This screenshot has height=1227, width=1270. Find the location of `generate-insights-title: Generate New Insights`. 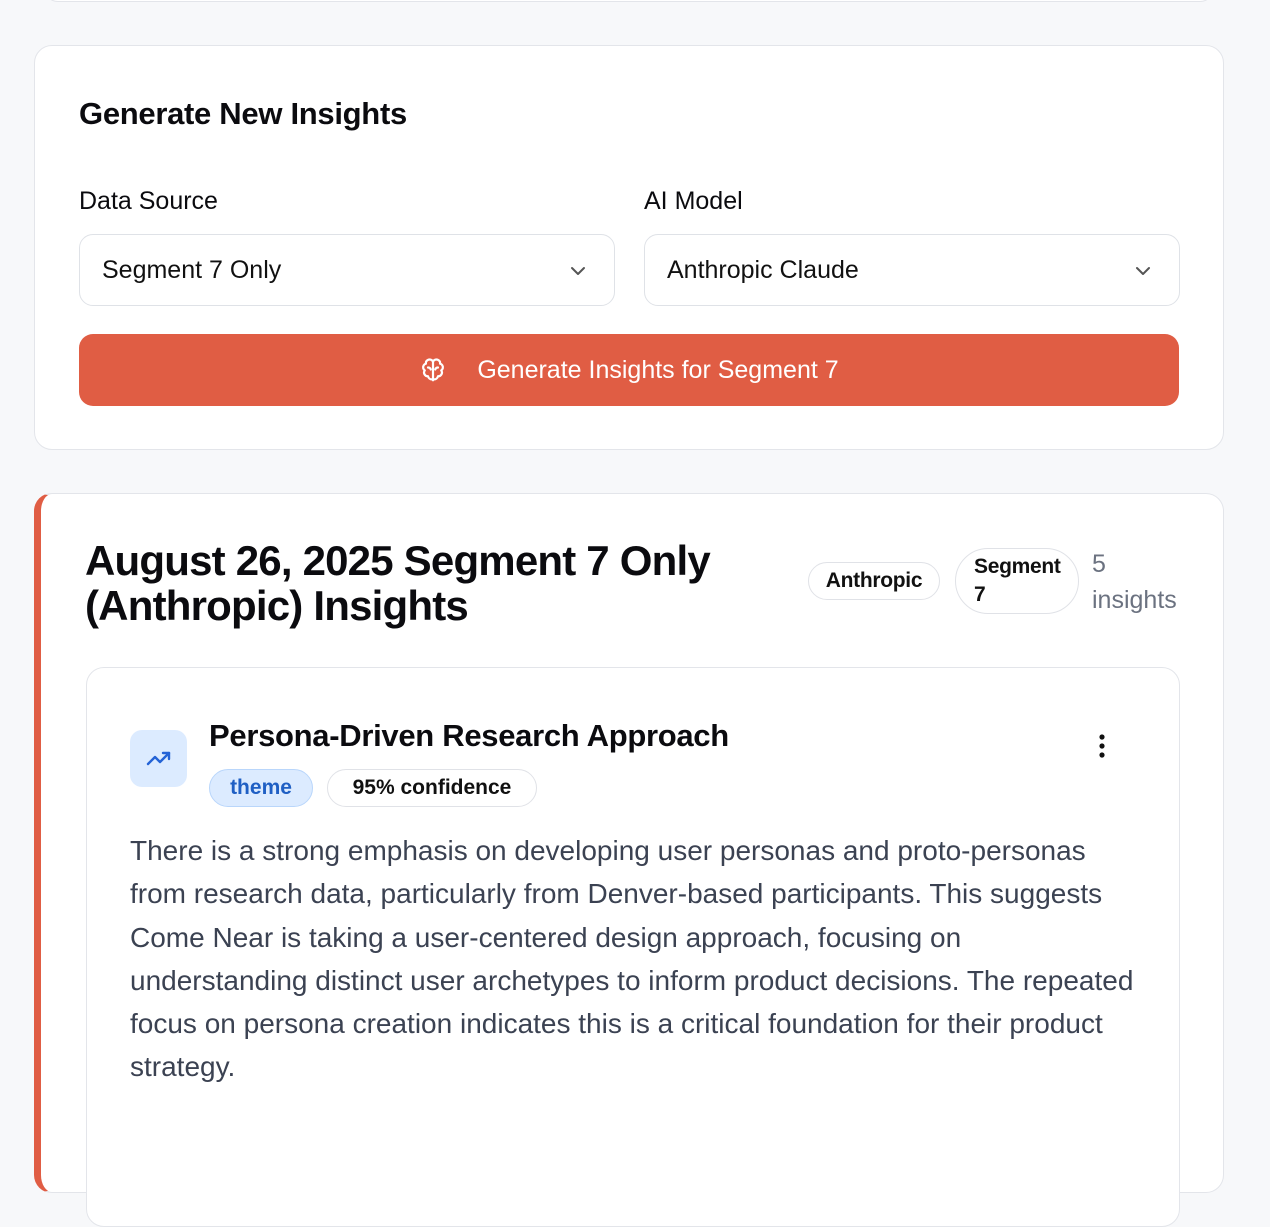

generate-insights-title: Generate New Insights is located at coordinates (243, 113).